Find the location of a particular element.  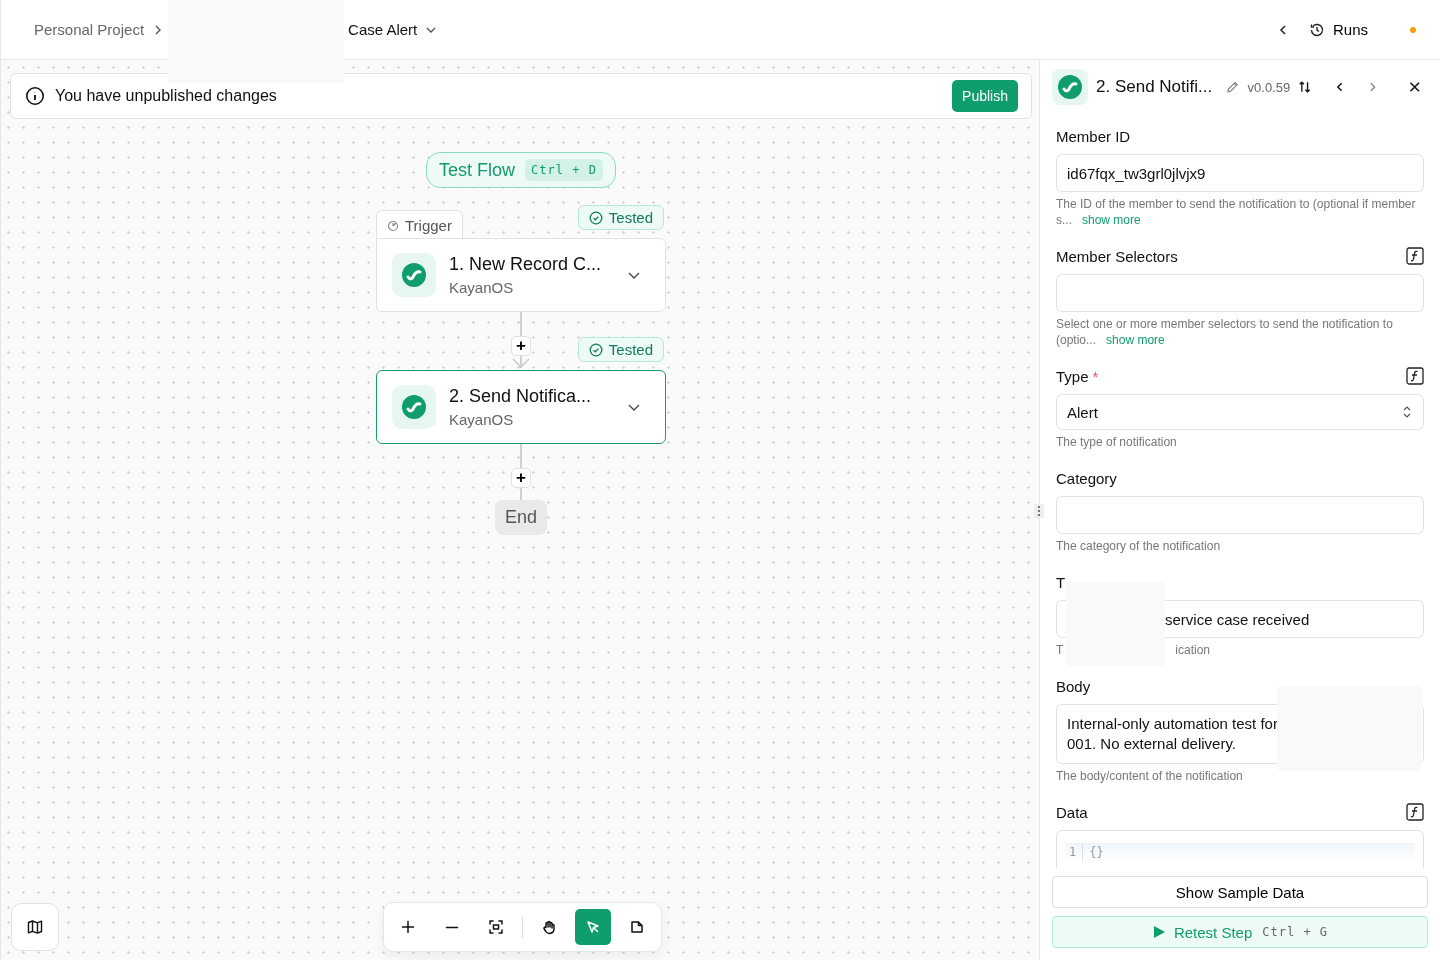

field-label: Member ID is located at coordinates (1093, 136).